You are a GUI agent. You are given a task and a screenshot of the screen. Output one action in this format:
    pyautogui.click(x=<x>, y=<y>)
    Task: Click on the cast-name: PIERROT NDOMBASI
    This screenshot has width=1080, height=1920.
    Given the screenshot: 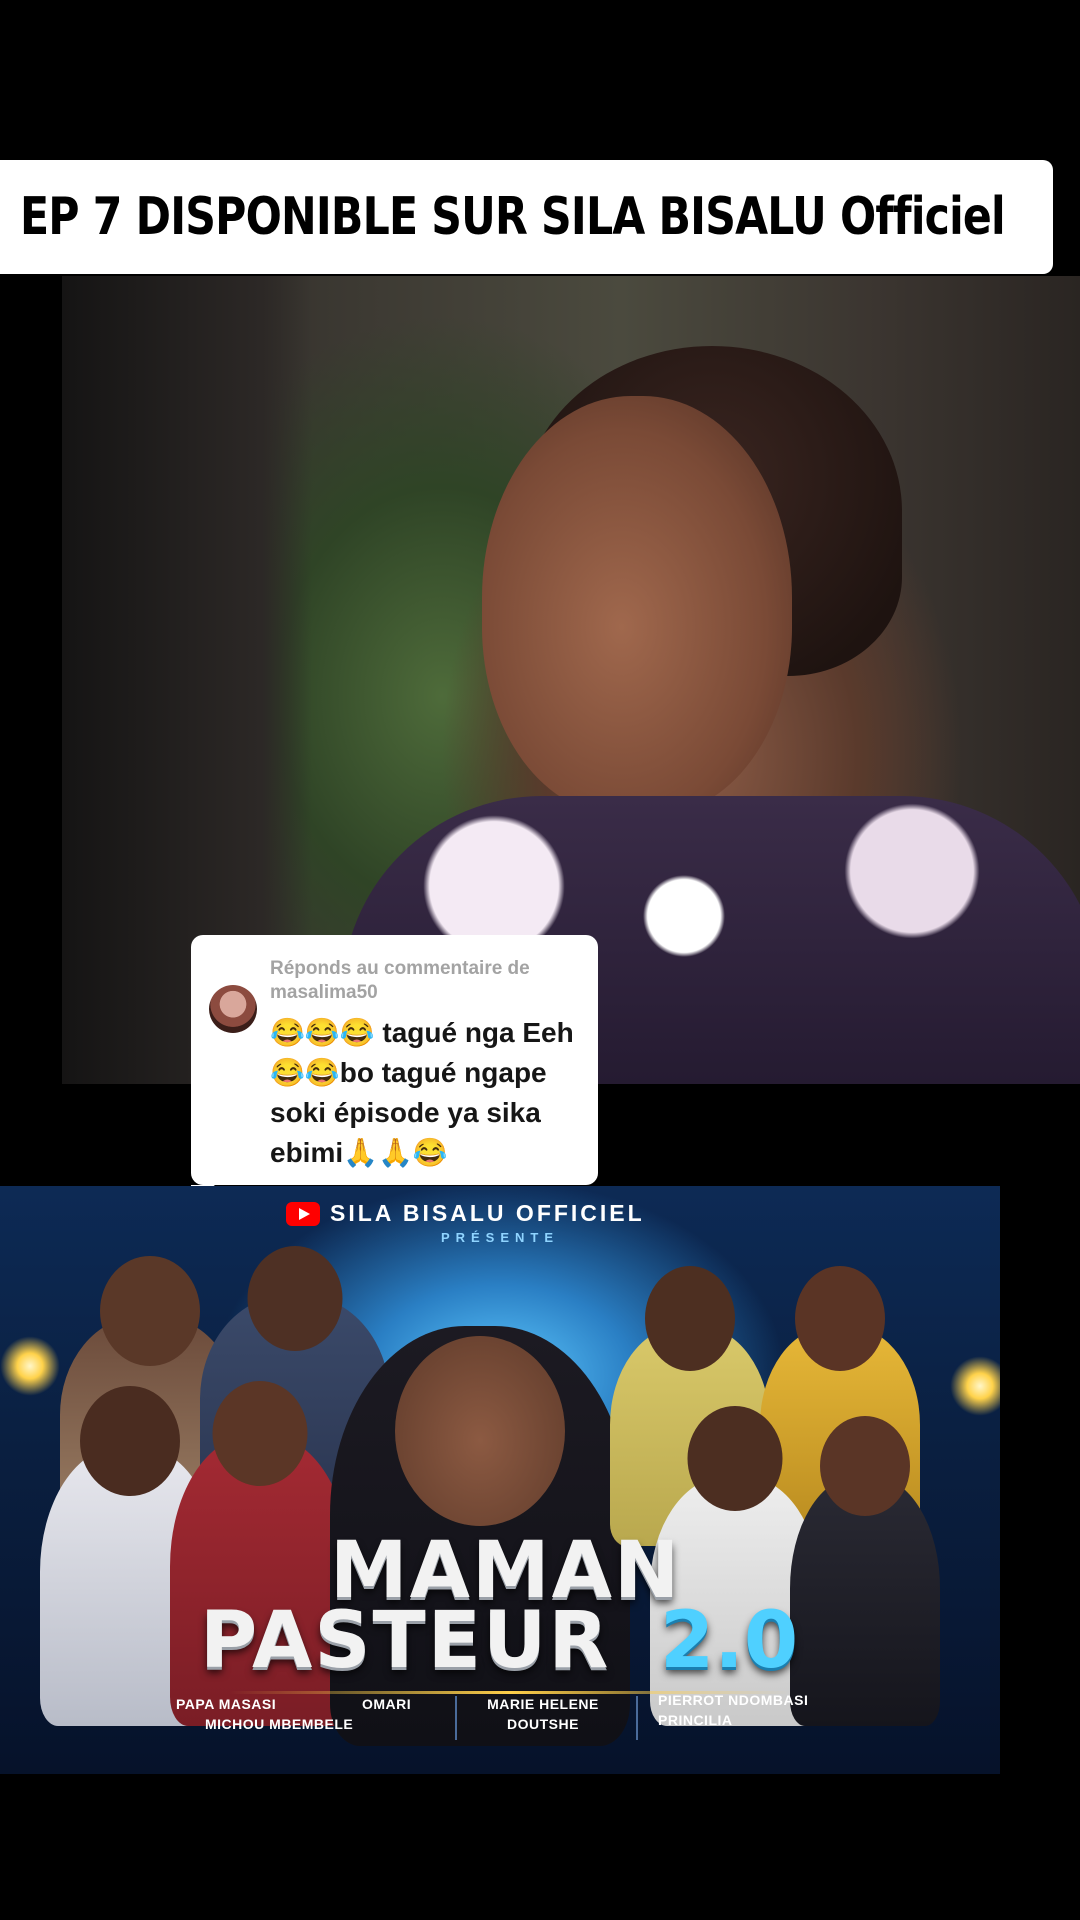 What is the action you would take?
    pyautogui.click(x=733, y=1700)
    